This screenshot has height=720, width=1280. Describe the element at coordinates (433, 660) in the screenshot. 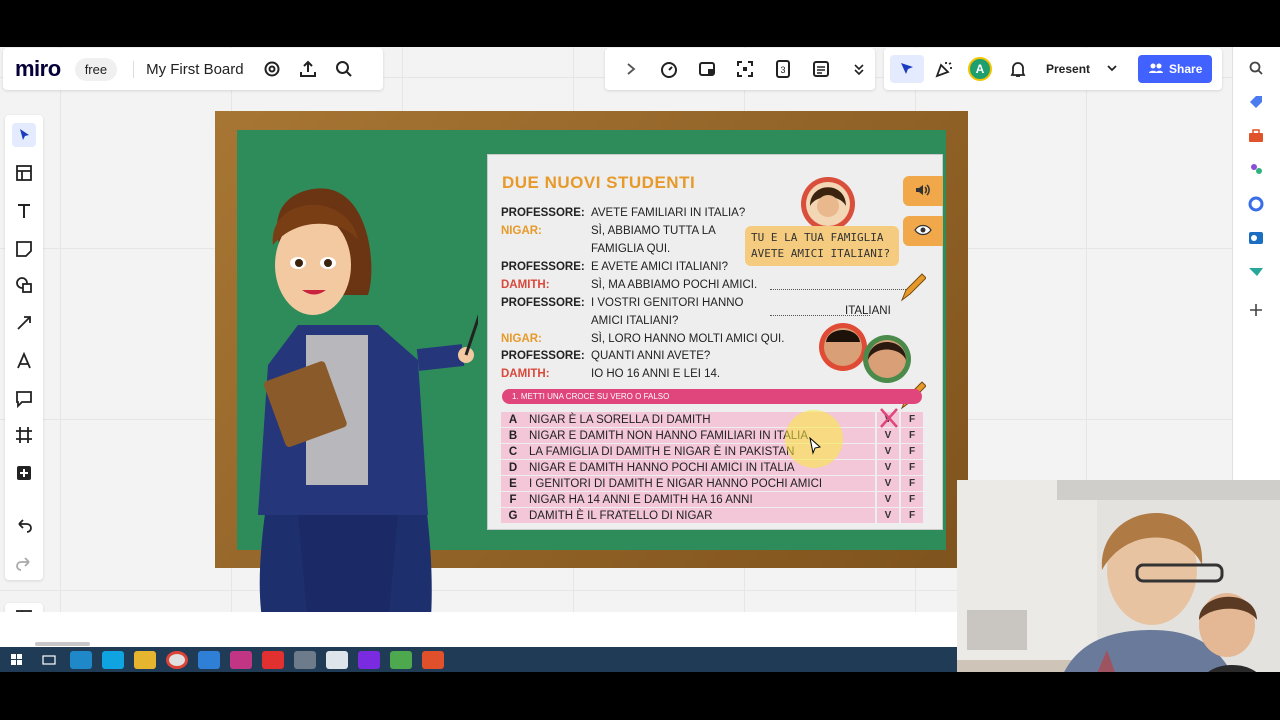

I see `recorder-icon` at that location.